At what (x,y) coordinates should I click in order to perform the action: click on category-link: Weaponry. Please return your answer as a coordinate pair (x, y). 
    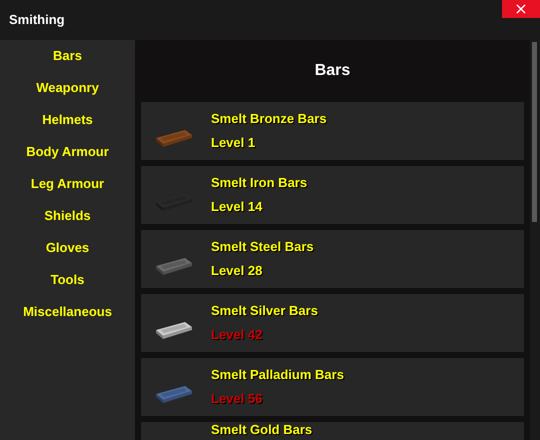
    Looking at the image, I should click on (67, 88).